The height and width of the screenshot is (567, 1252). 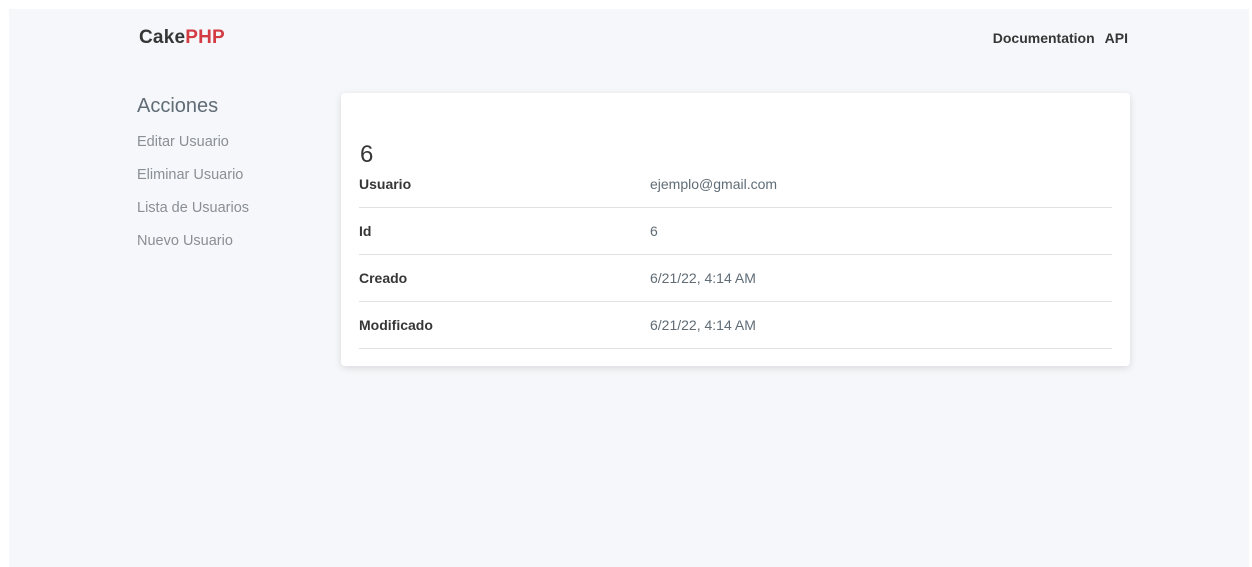 I want to click on delete-user-link: Eliminar Usuario, so click(x=222, y=181).